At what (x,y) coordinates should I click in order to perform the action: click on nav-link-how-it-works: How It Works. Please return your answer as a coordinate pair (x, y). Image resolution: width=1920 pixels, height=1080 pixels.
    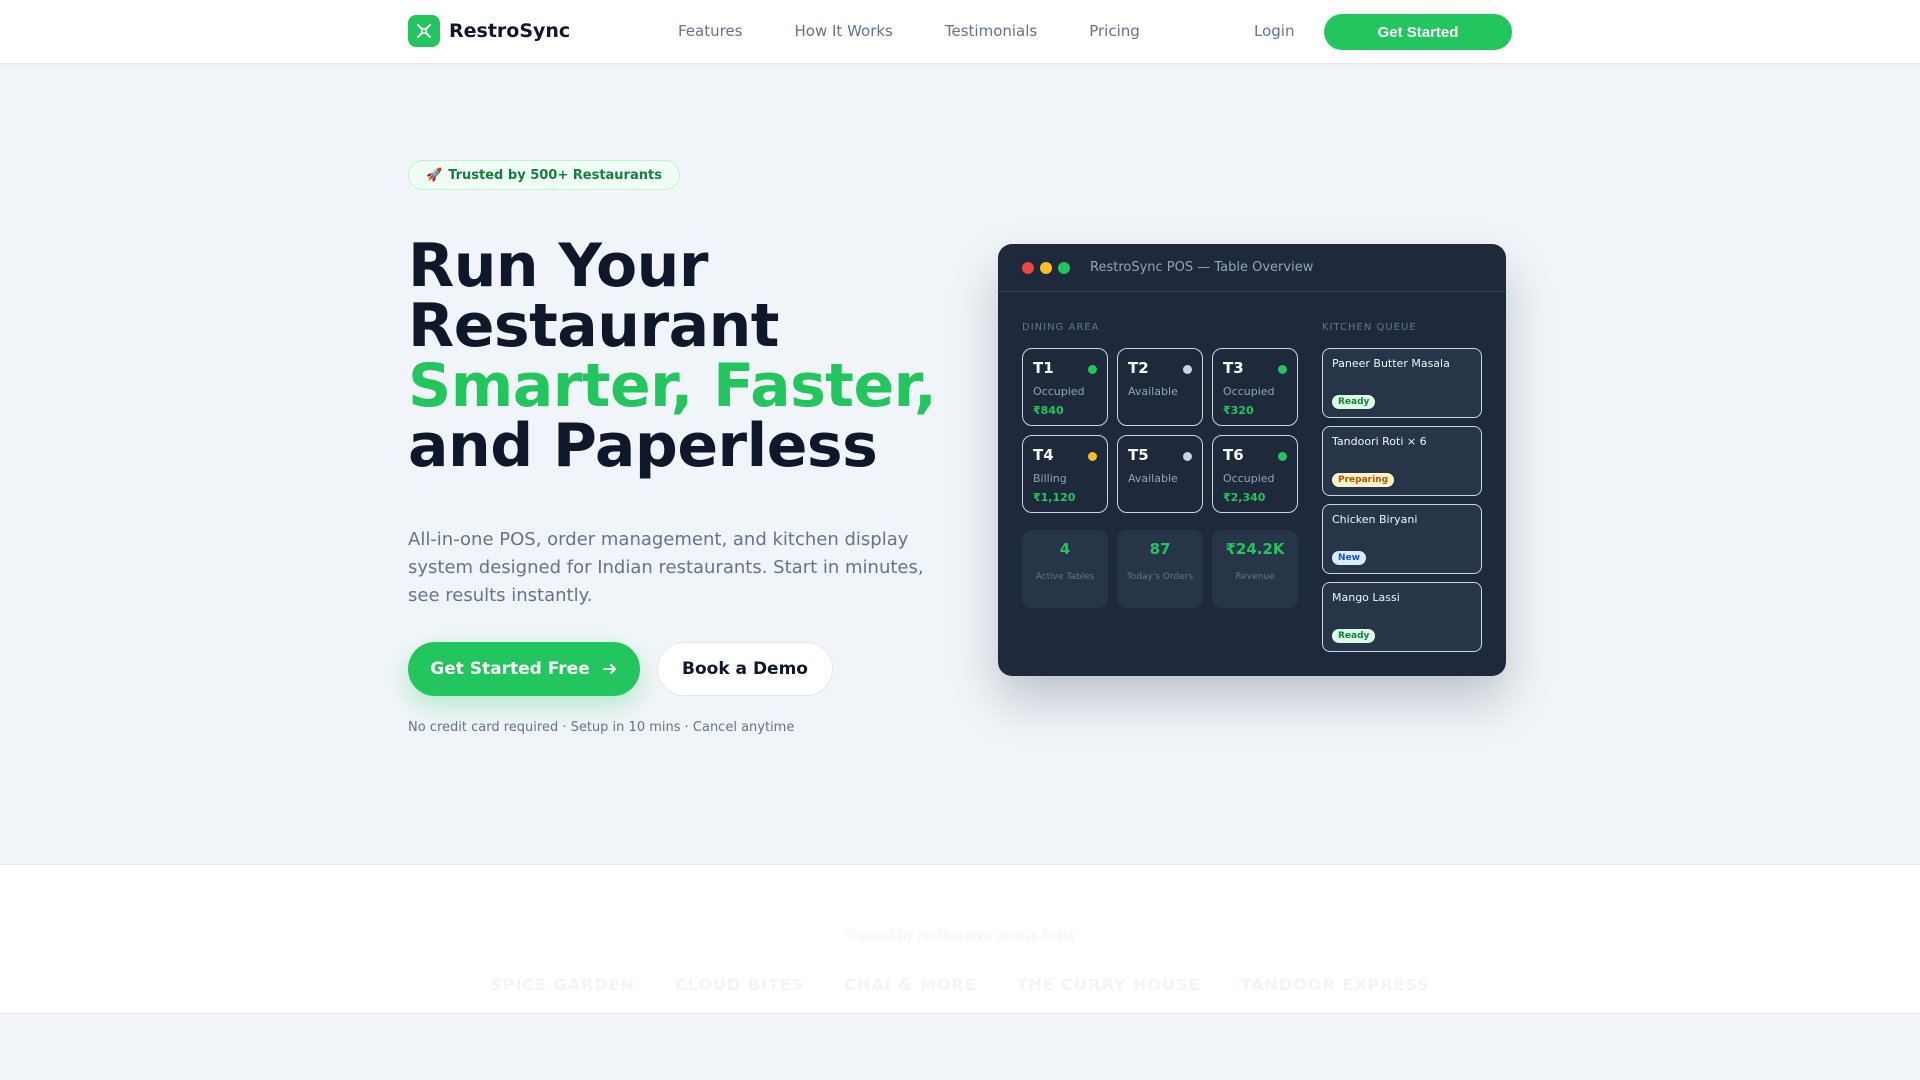
    Looking at the image, I should click on (844, 31).